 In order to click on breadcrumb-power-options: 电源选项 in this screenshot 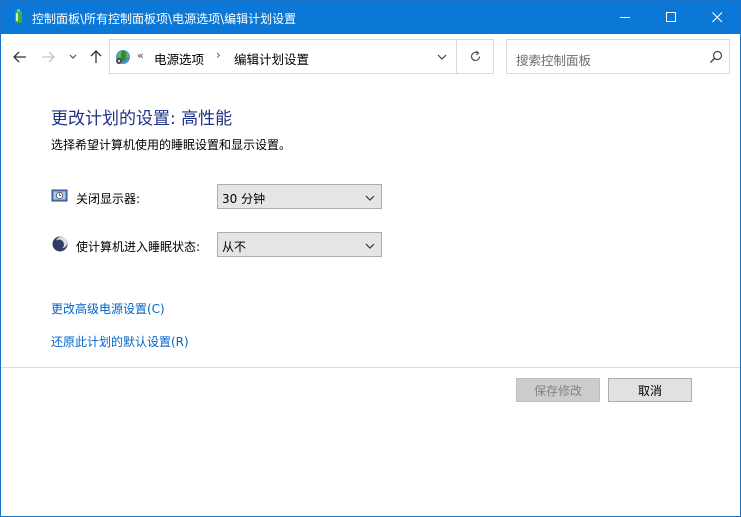, I will do `click(179, 58)`.